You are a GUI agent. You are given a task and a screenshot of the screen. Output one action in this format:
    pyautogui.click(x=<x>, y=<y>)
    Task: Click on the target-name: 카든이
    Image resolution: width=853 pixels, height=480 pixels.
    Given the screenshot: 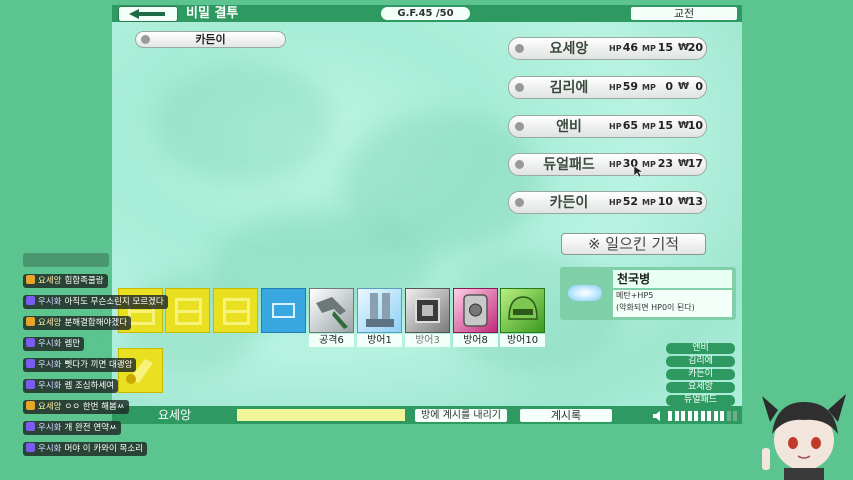 What is the action you would take?
    pyautogui.click(x=210, y=39)
    